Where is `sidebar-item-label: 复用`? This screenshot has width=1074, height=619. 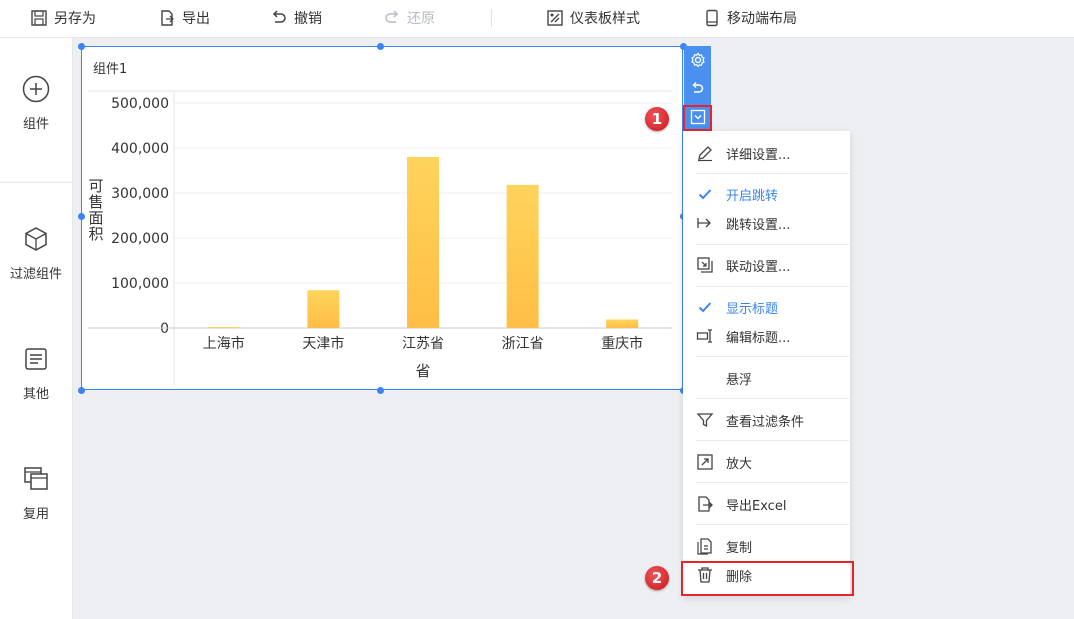
sidebar-item-label: 复用 is located at coordinates (35, 514).